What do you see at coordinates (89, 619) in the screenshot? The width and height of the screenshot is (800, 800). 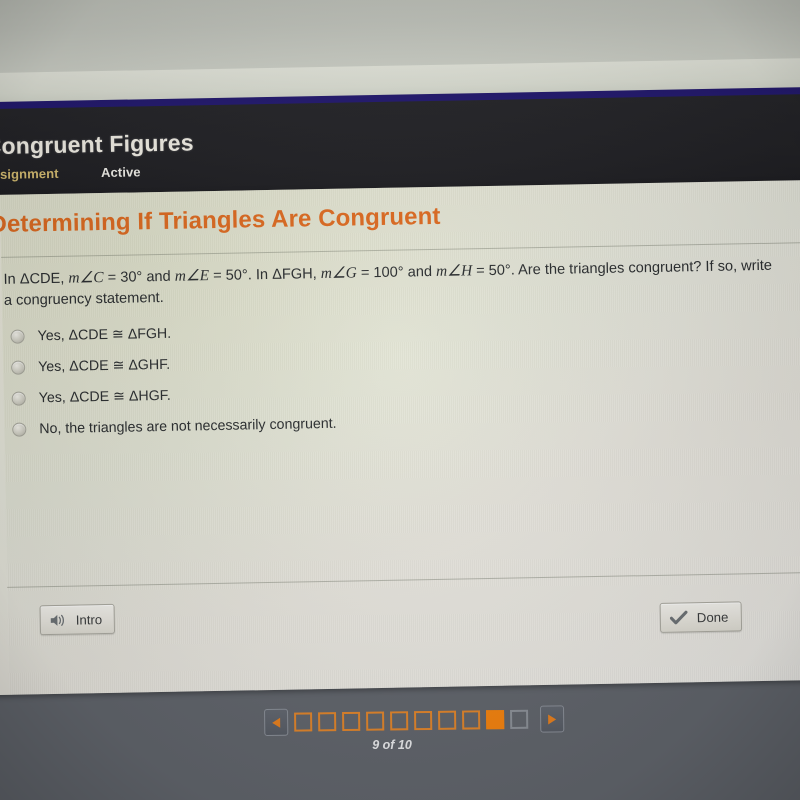 I see `intro-button-label: Intro` at bounding box center [89, 619].